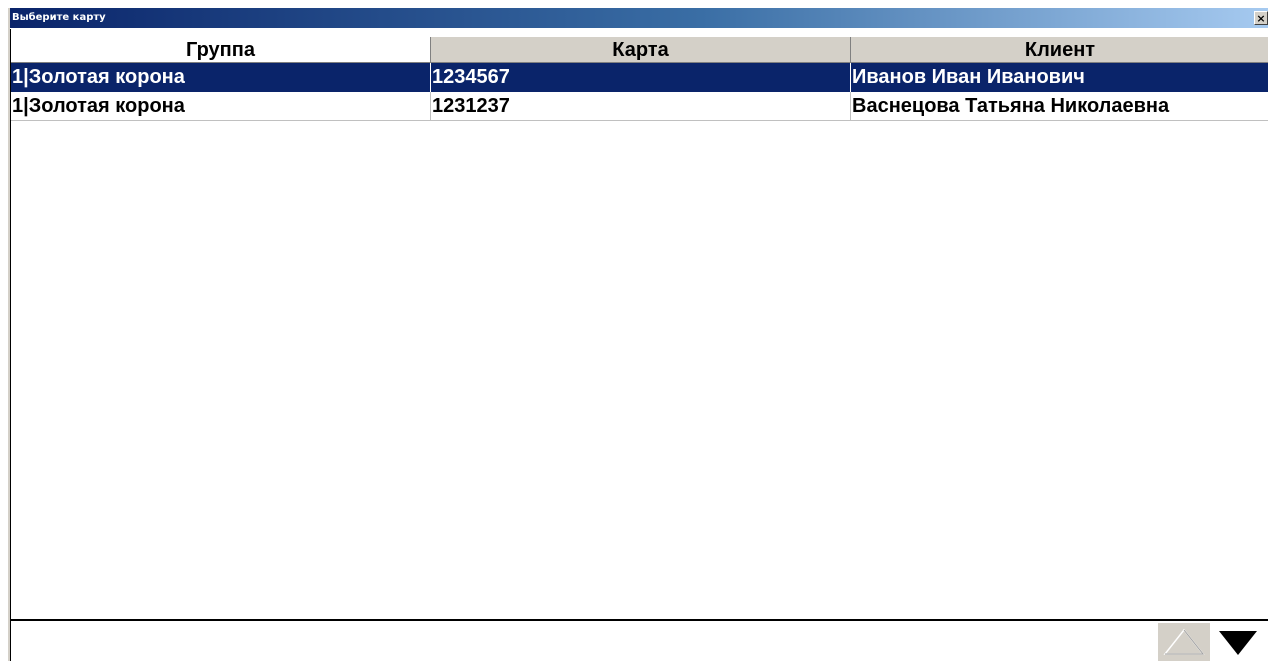  What do you see at coordinates (221, 50) in the screenshot?
I see `column-header-group: Группа` at bounding box center [221, 50].